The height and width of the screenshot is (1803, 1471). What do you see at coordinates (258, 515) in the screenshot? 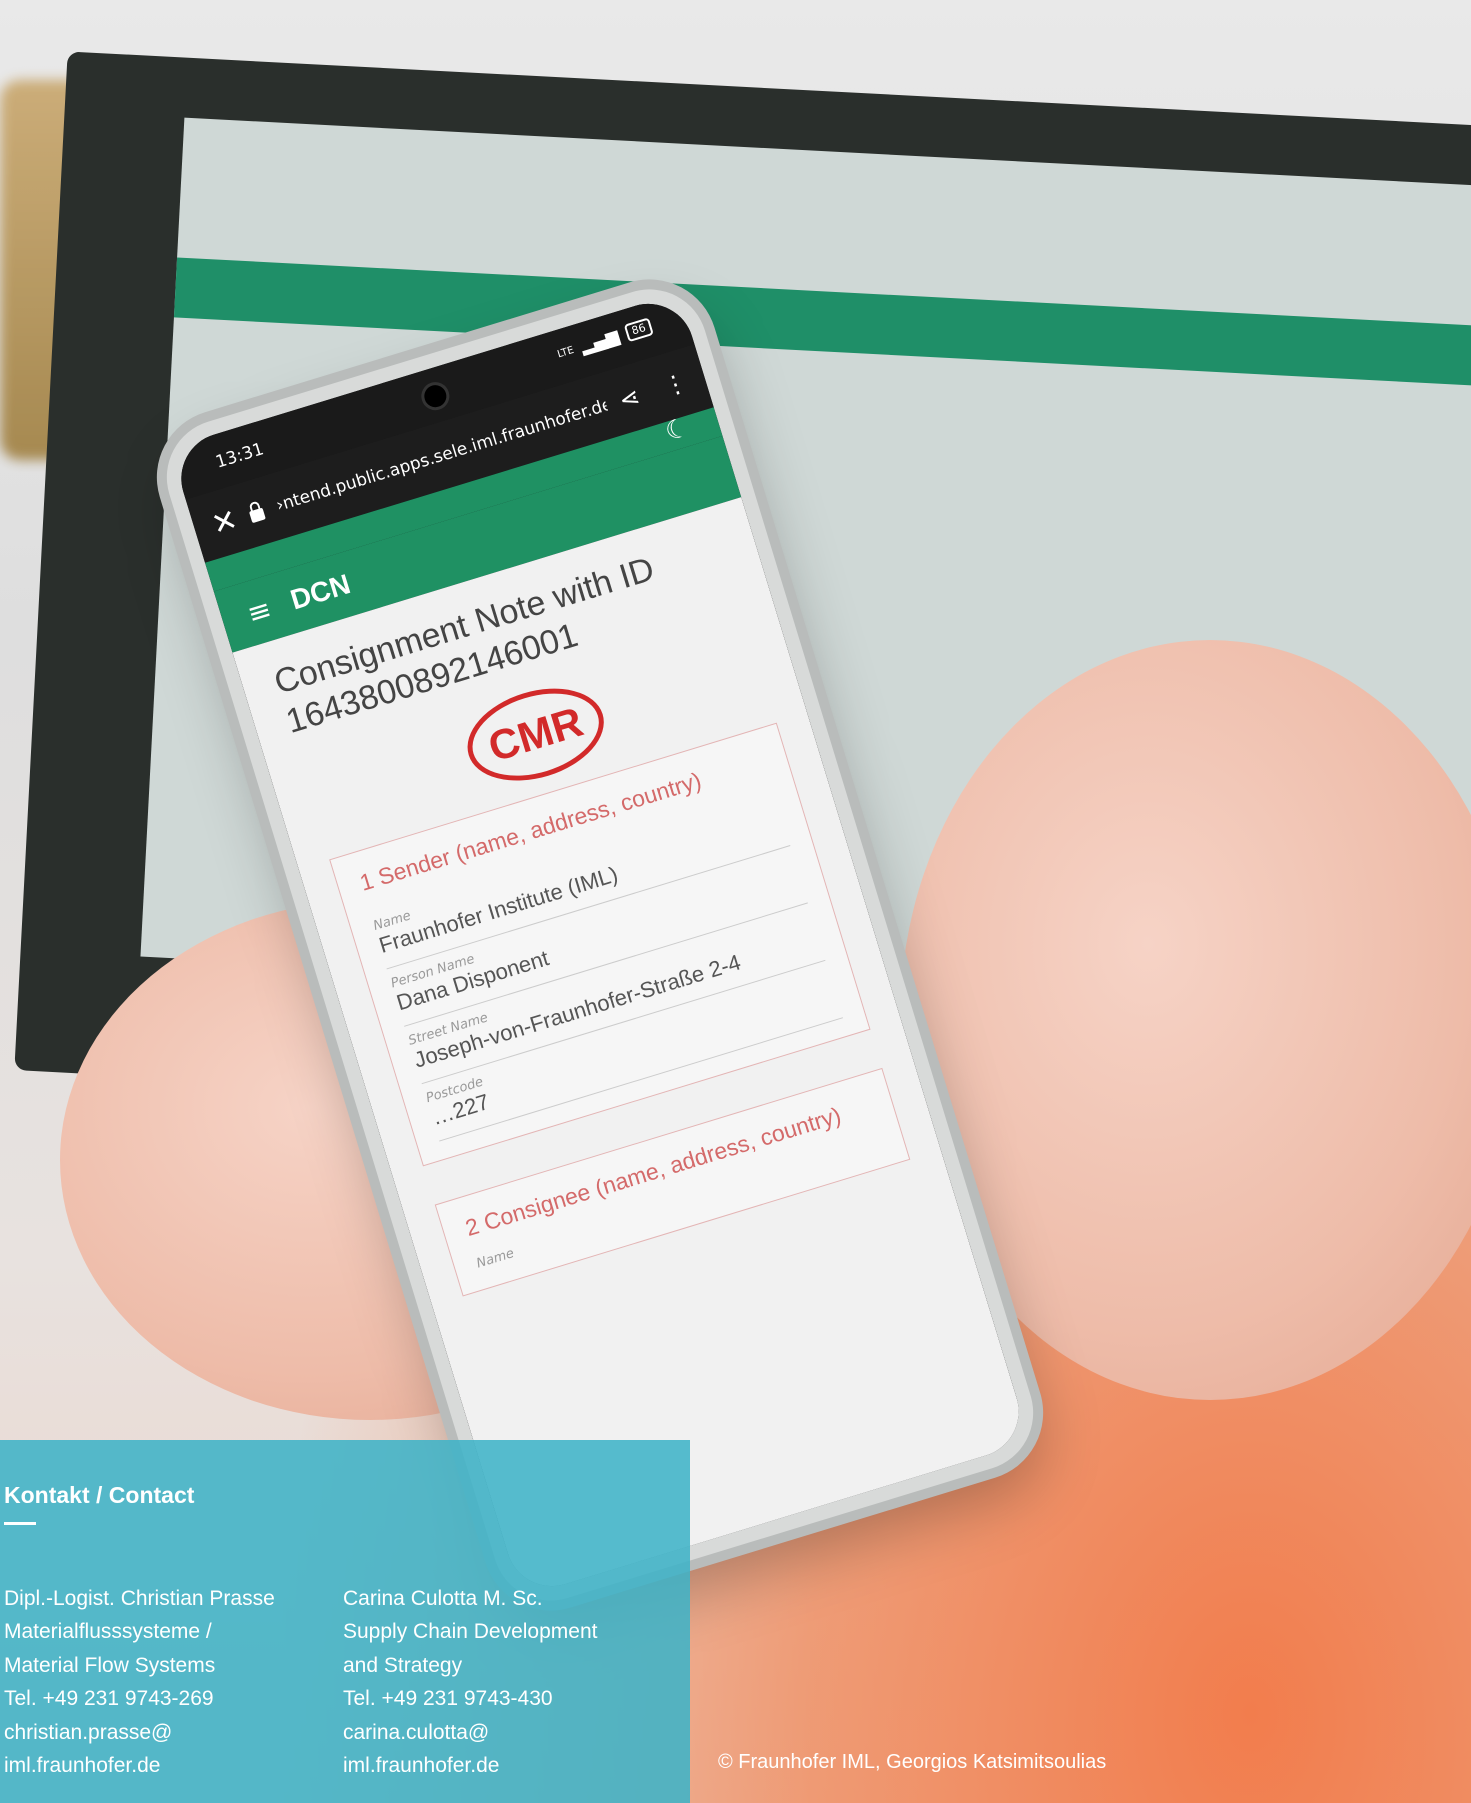
I see `lock-icon` at bounding box center [258, 515].